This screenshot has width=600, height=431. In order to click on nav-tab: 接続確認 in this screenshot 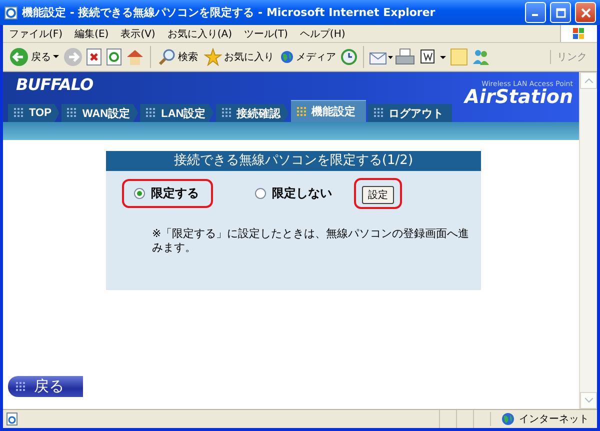, I will do `click(252, 113)`.